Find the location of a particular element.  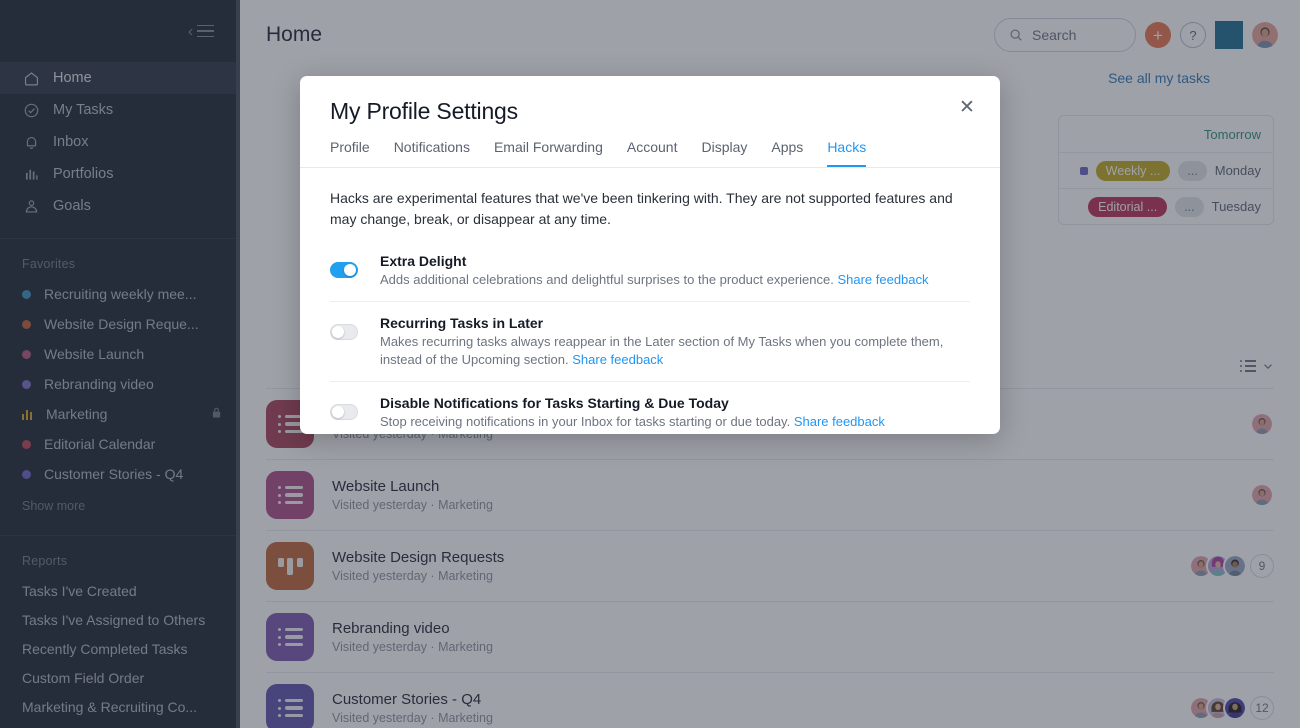

tab-notifications: Notifications is located at coordinates (432, 153).